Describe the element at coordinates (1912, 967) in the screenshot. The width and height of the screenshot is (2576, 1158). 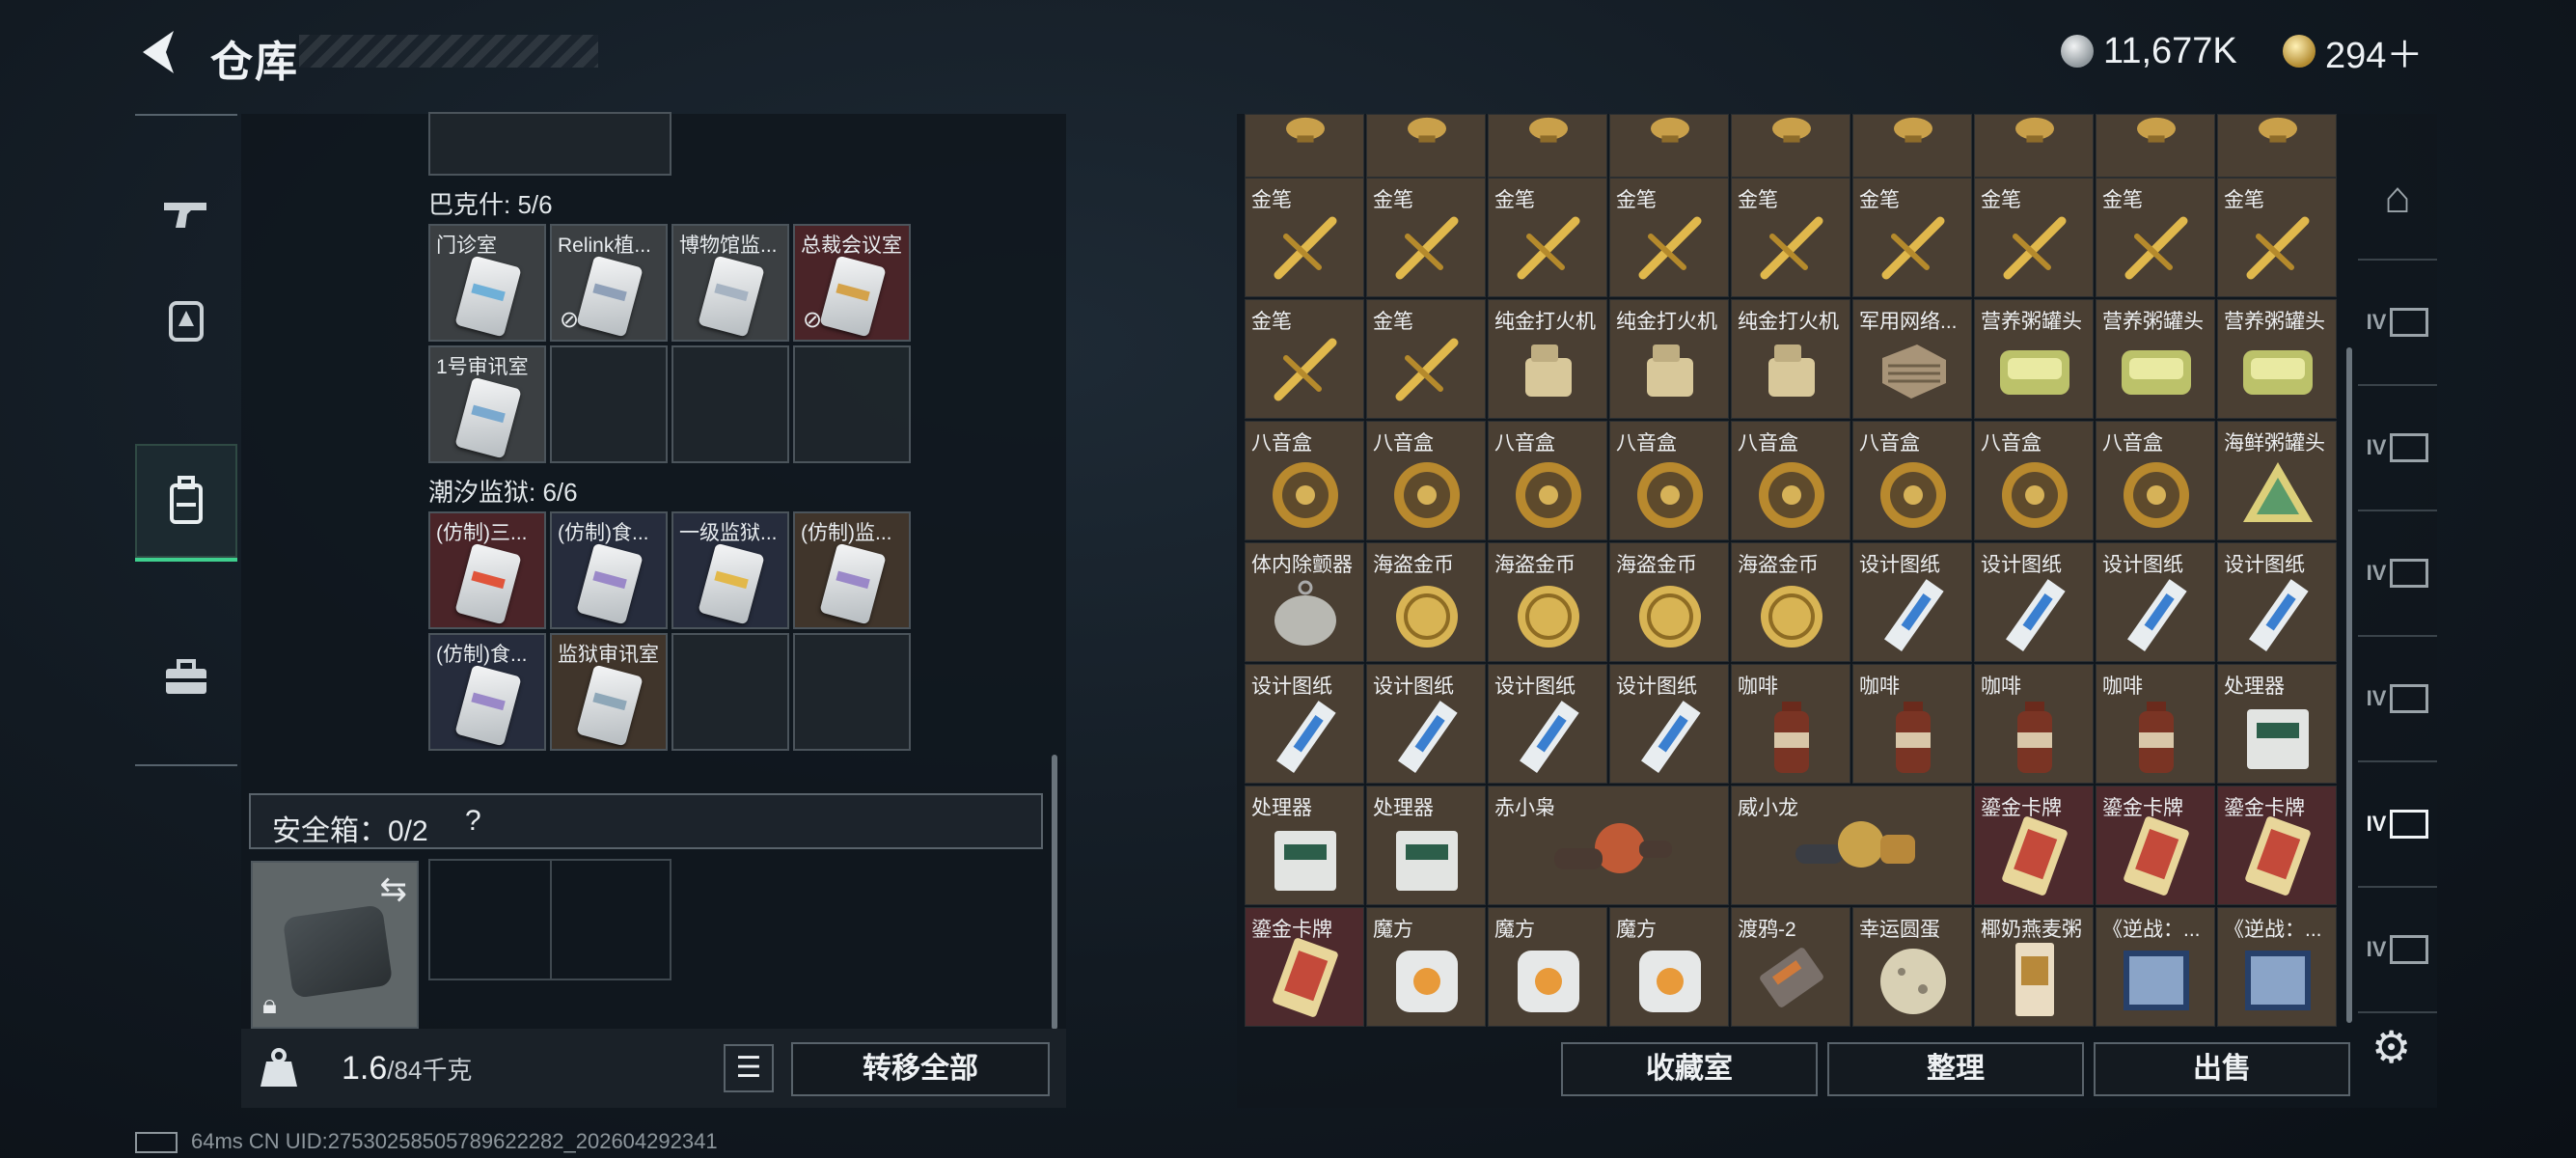
I see `item-slot: 幸运圆蛋` at that location.